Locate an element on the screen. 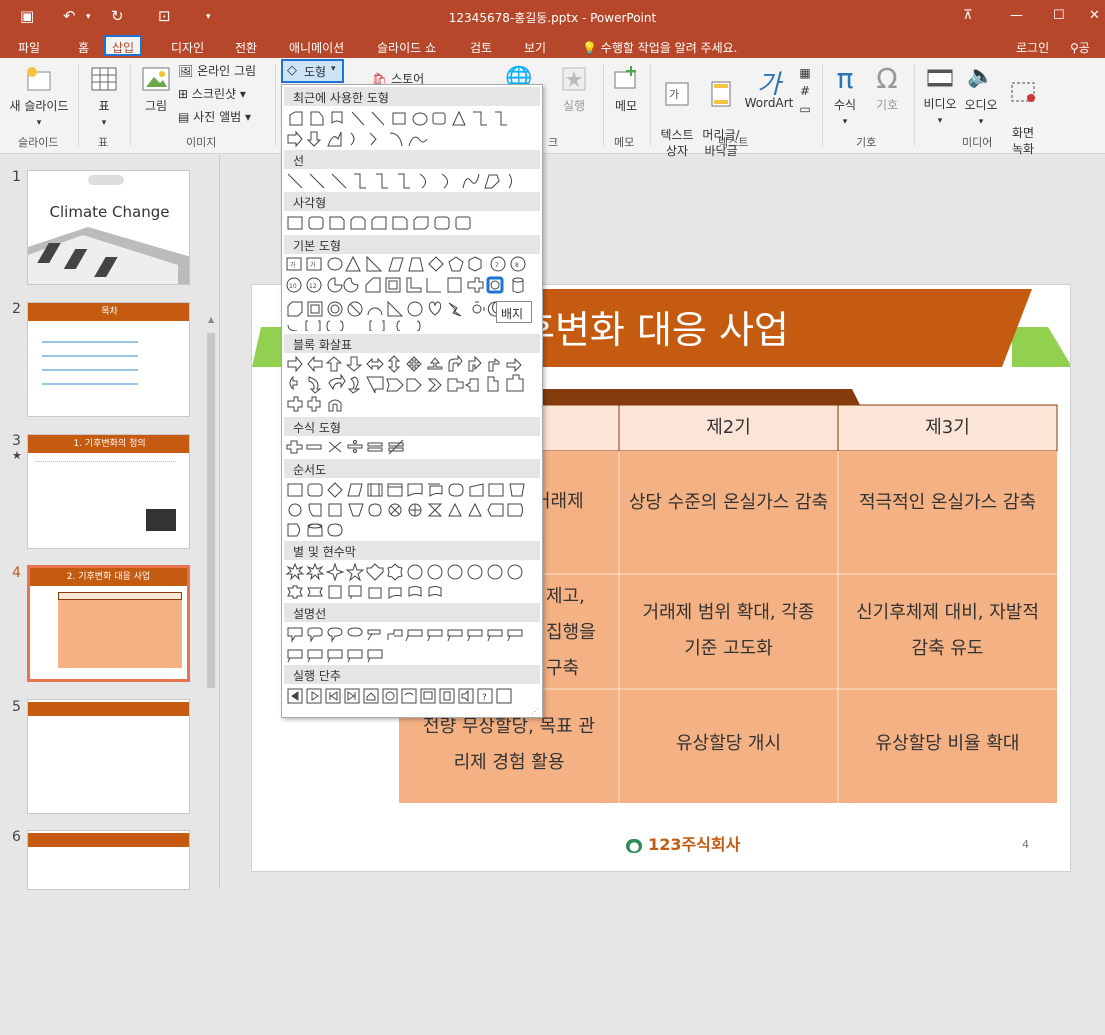 Image resolution: width=1105 pixels, height=1035 pixels. tab-file: 파일 is located at coordinates (29, 47).